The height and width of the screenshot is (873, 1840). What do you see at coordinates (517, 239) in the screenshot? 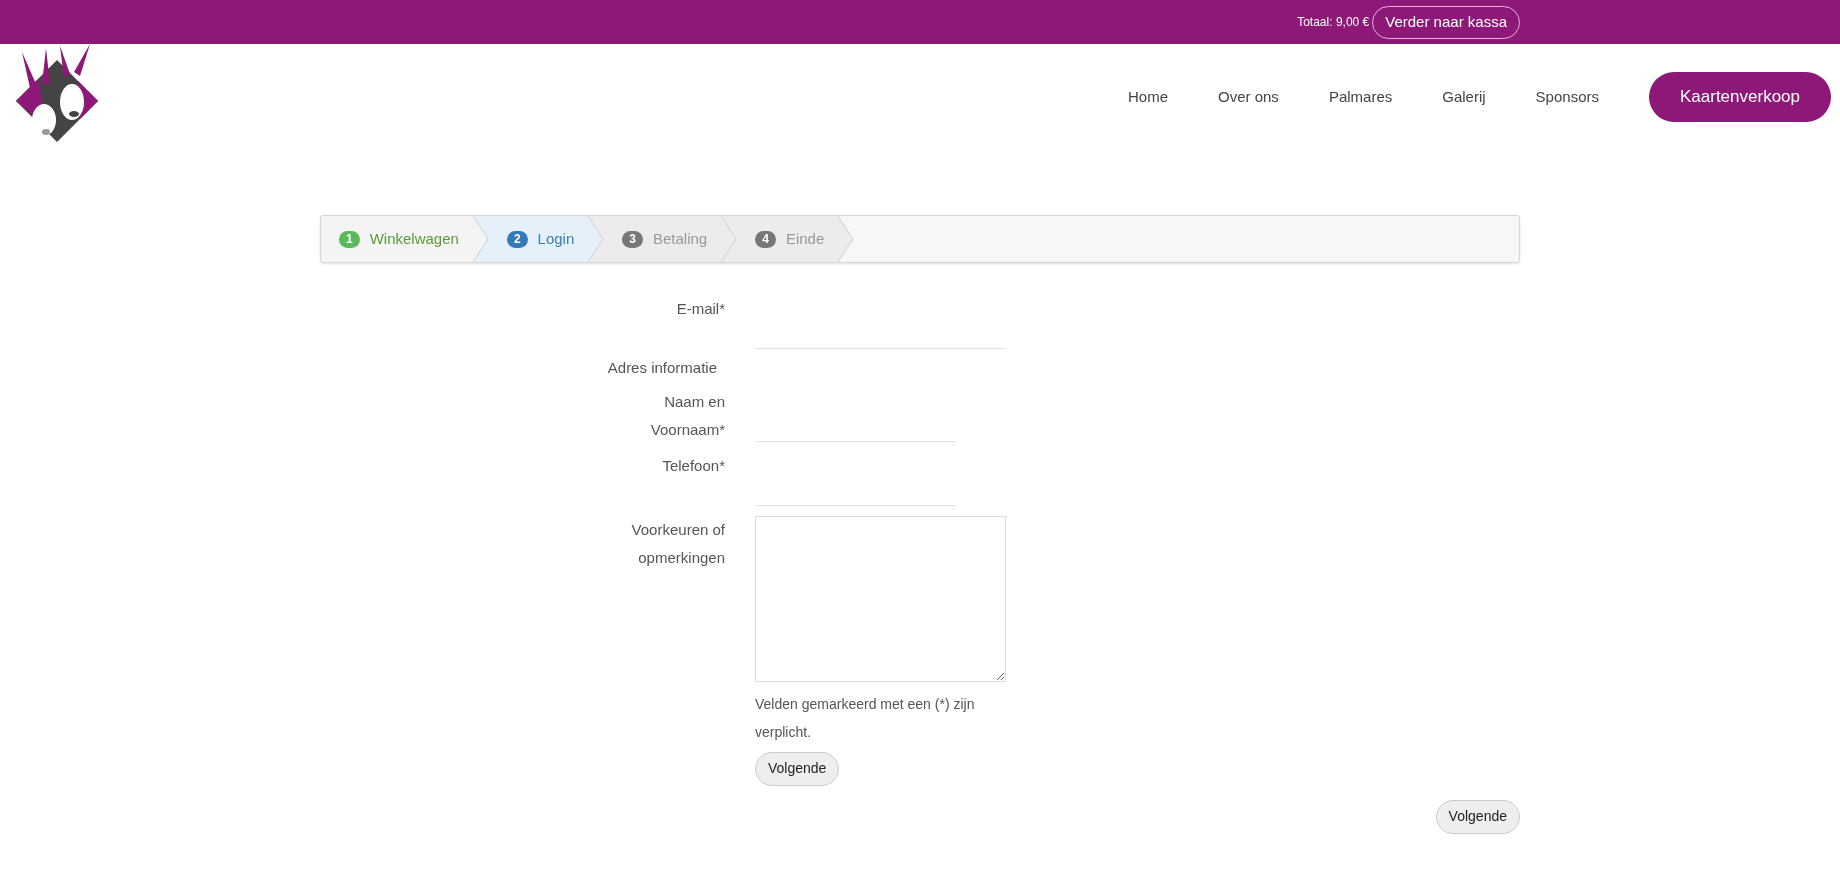
I see `step-number: 2` at bounding box center [517, 239].